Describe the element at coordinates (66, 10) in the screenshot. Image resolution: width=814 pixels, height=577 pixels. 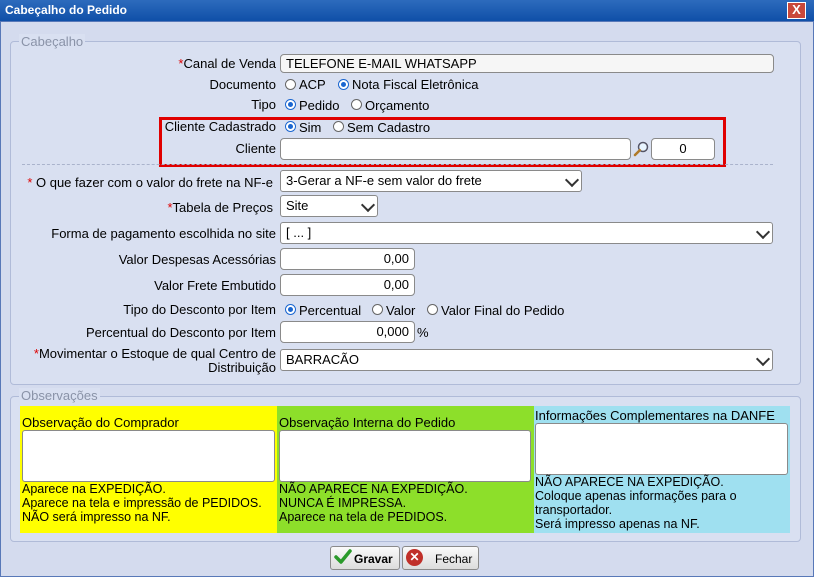
I see `window-title: Cabeçalho do Pedido` at that location.